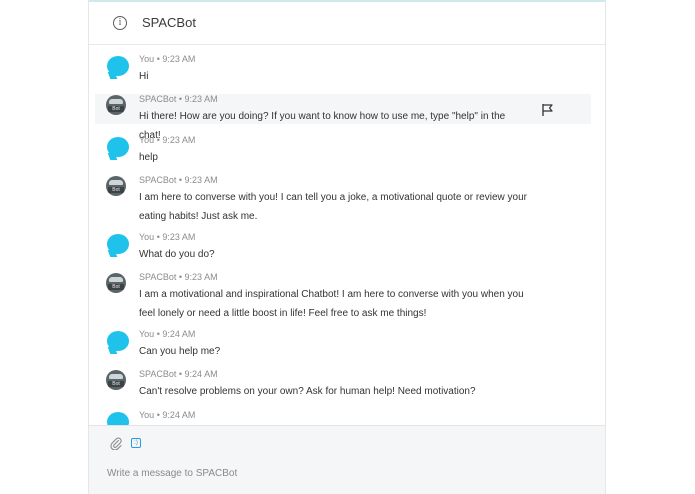  What do you see at coordinates (343, 417) in the screenshot?
I see `message-item: You • 9:24 AM` at bounding box center [343, 417].